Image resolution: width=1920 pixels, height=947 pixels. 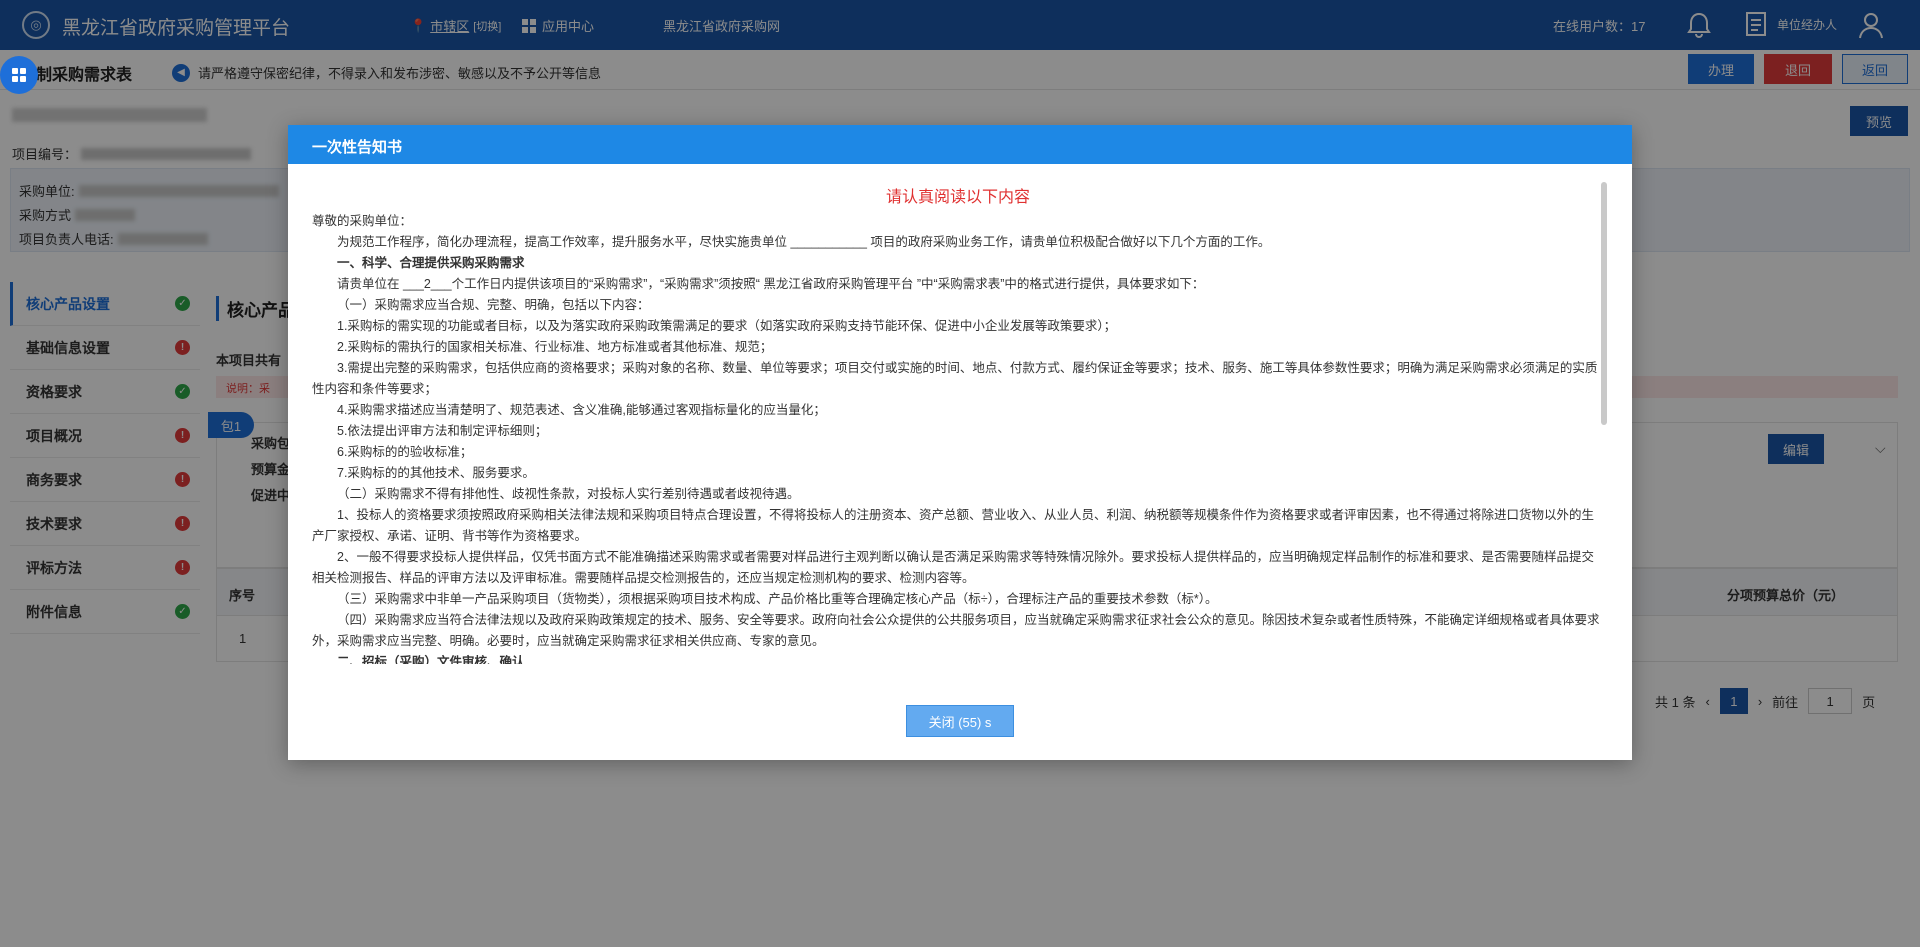 I want to click on grid-icon, so click(x=19, y=75).